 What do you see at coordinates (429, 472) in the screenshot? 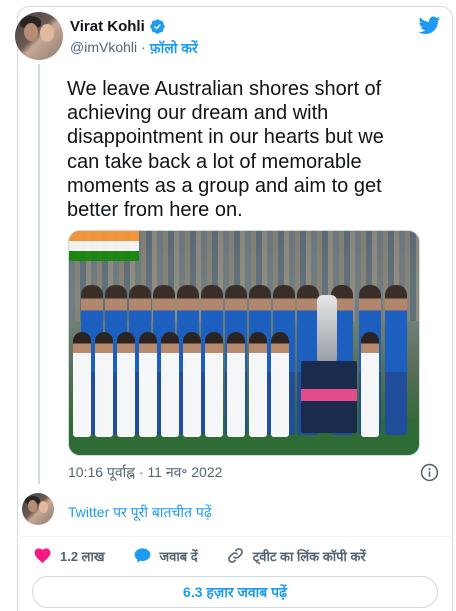
I see `info-icon` at bounding box center [429, 472].